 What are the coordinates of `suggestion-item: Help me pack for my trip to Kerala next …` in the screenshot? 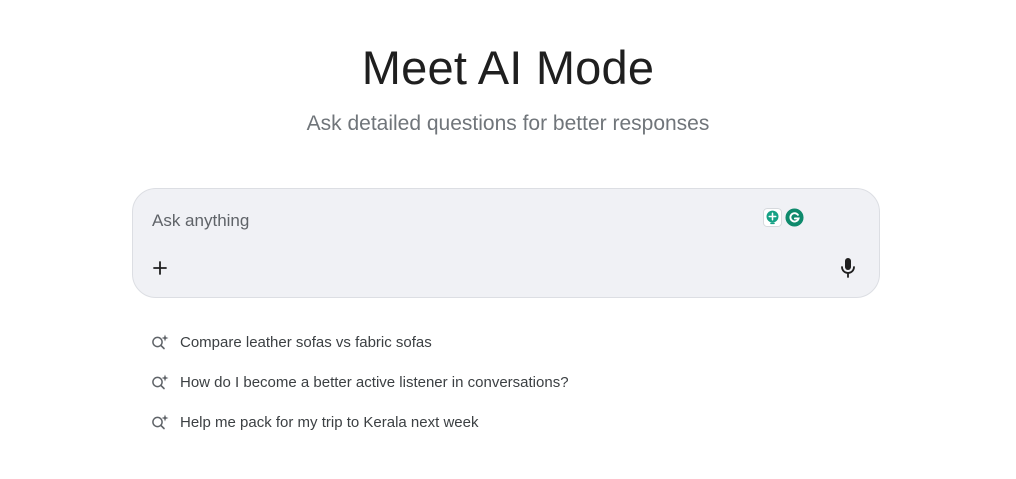 It's located at (500, 422).